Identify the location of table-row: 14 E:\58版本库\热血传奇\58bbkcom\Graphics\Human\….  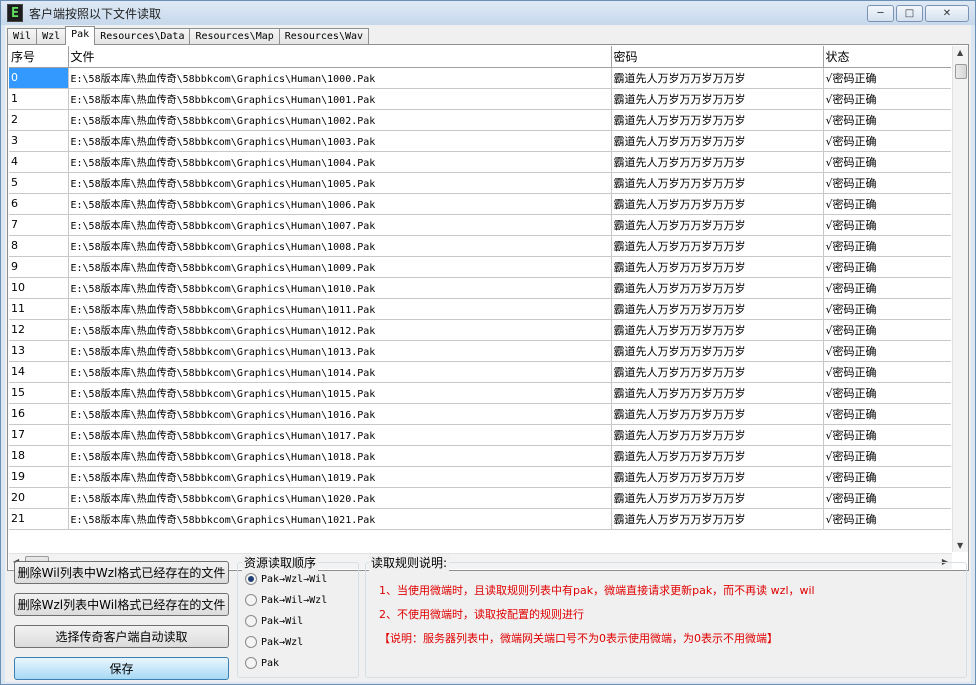
(480, 372).